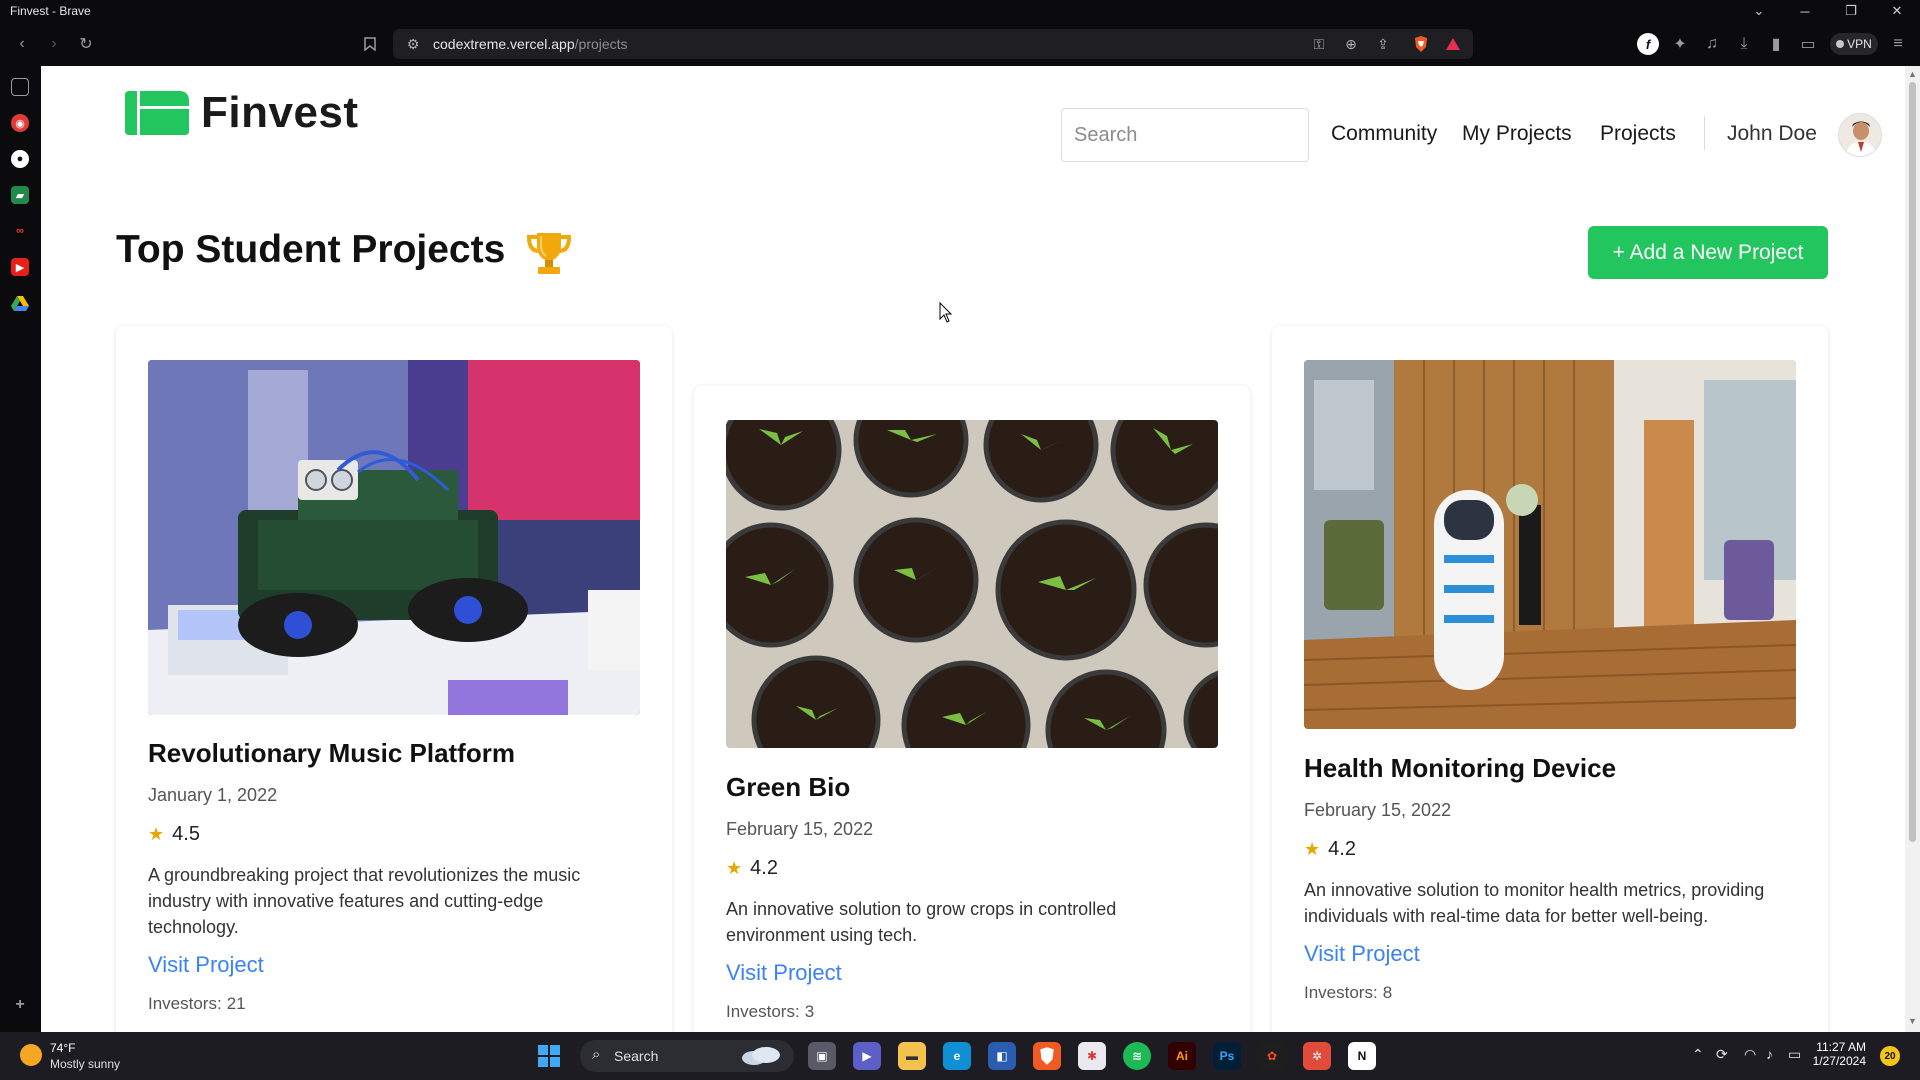 This screenshot has width=1920, height=1080. I want to click on page-scrollbar: ▲ ▼, so click(1912, 549).